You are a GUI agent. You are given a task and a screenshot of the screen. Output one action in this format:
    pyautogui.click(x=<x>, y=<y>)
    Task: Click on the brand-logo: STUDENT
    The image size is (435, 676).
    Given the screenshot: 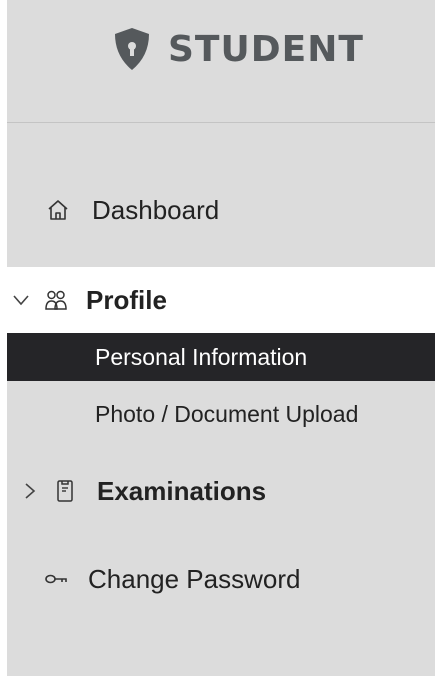 What is the action you would take?
    pyautogui.click(x=238, y=49)
    